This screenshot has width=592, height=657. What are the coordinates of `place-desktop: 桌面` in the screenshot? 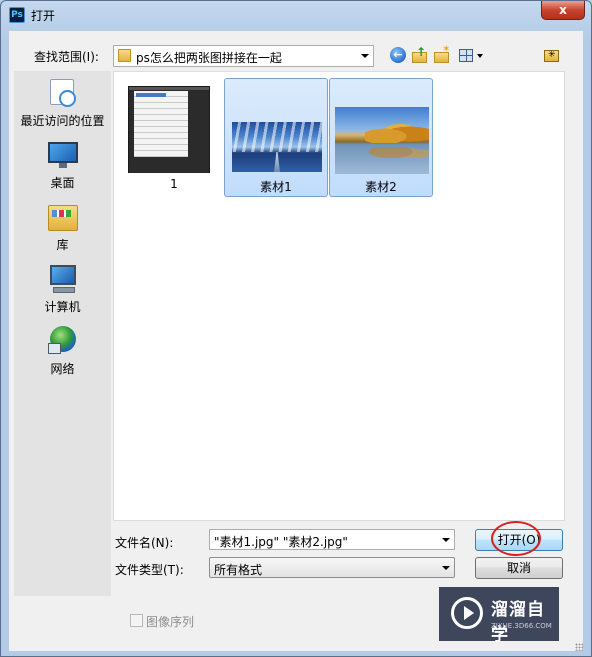 It's located at (62, 165).